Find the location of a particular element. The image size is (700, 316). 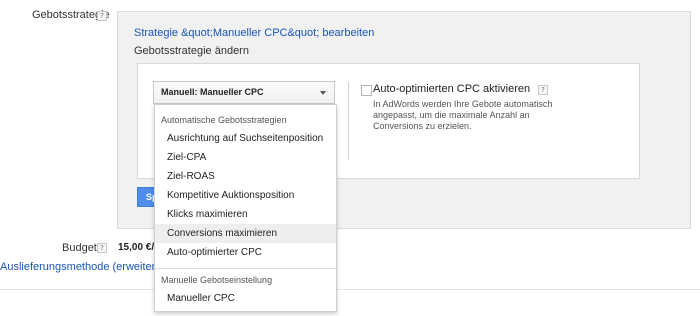

dropdown-group-header: Automatische Gebotsstrategien is located at coordinates (224, 120).